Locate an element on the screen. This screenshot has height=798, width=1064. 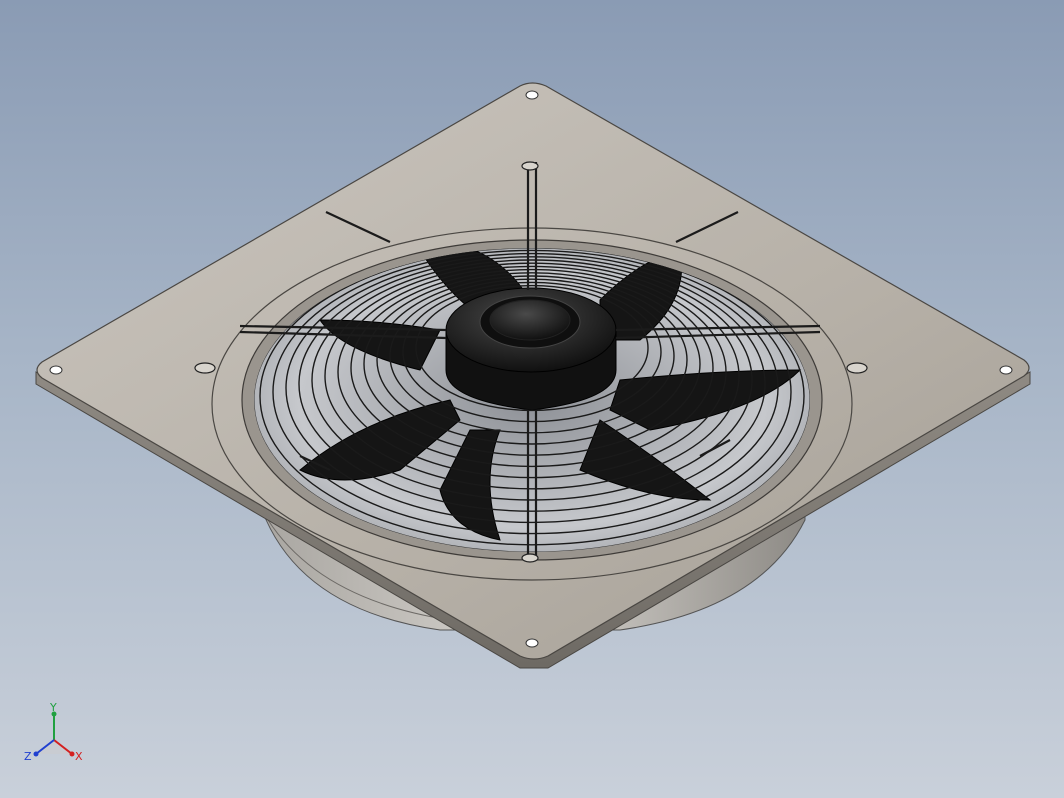
y-axis-label: Y is located at coordinates (53, 707).